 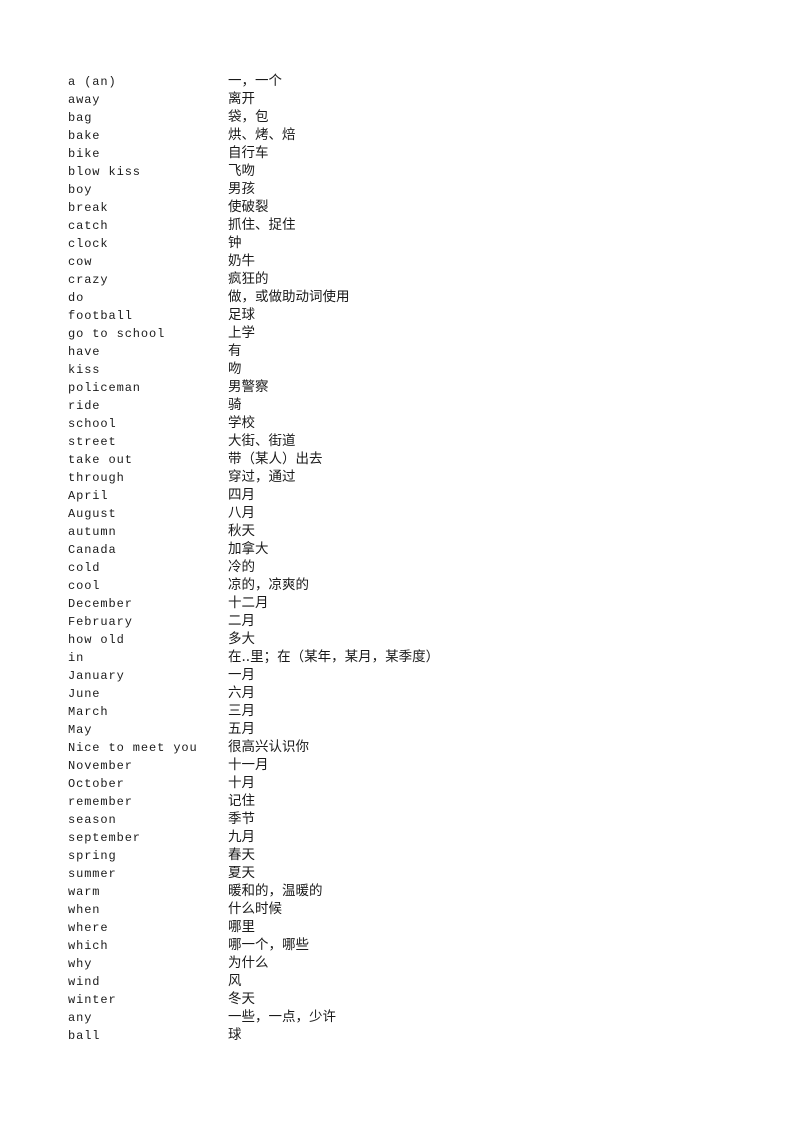 What do you see at coordinates (408, 855) in the screenshot?
I see `vocabulary-entry: spring 春天` at bounding box center [408, 855].